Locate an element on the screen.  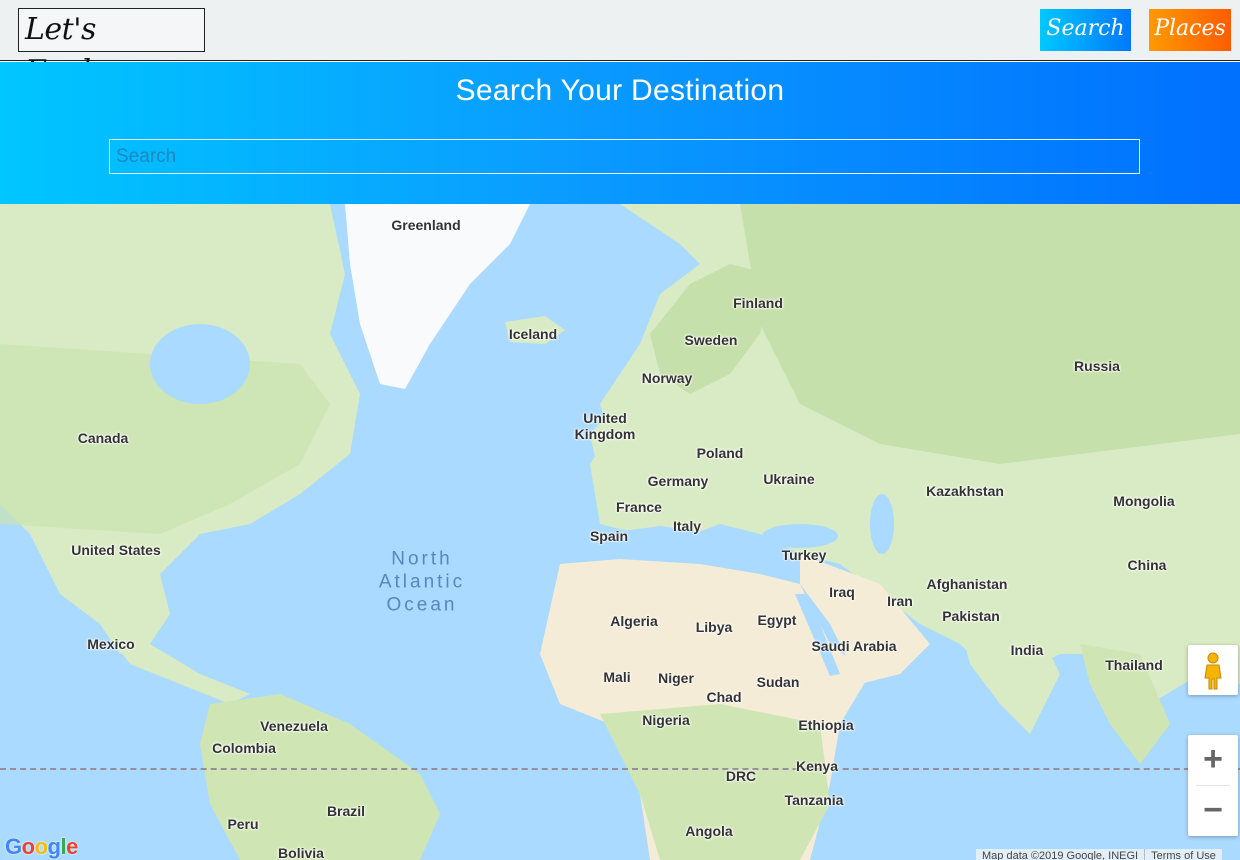
map-label-iceland: Iceland is located at coordinates (533, 334).